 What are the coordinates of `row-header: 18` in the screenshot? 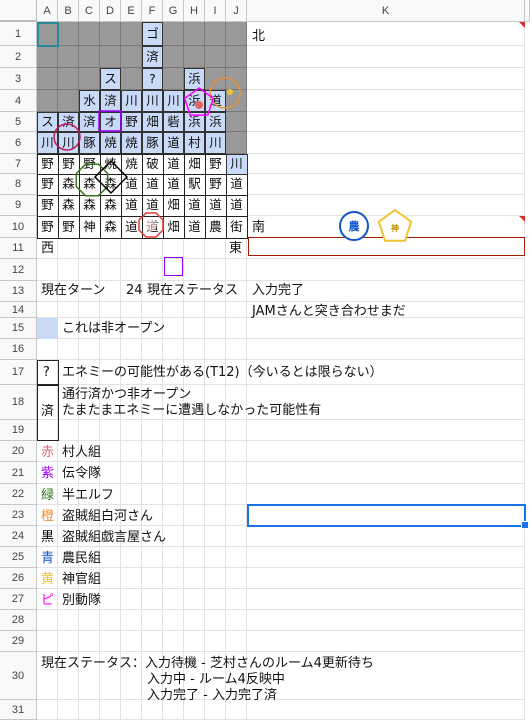 It's located at (18, 402).